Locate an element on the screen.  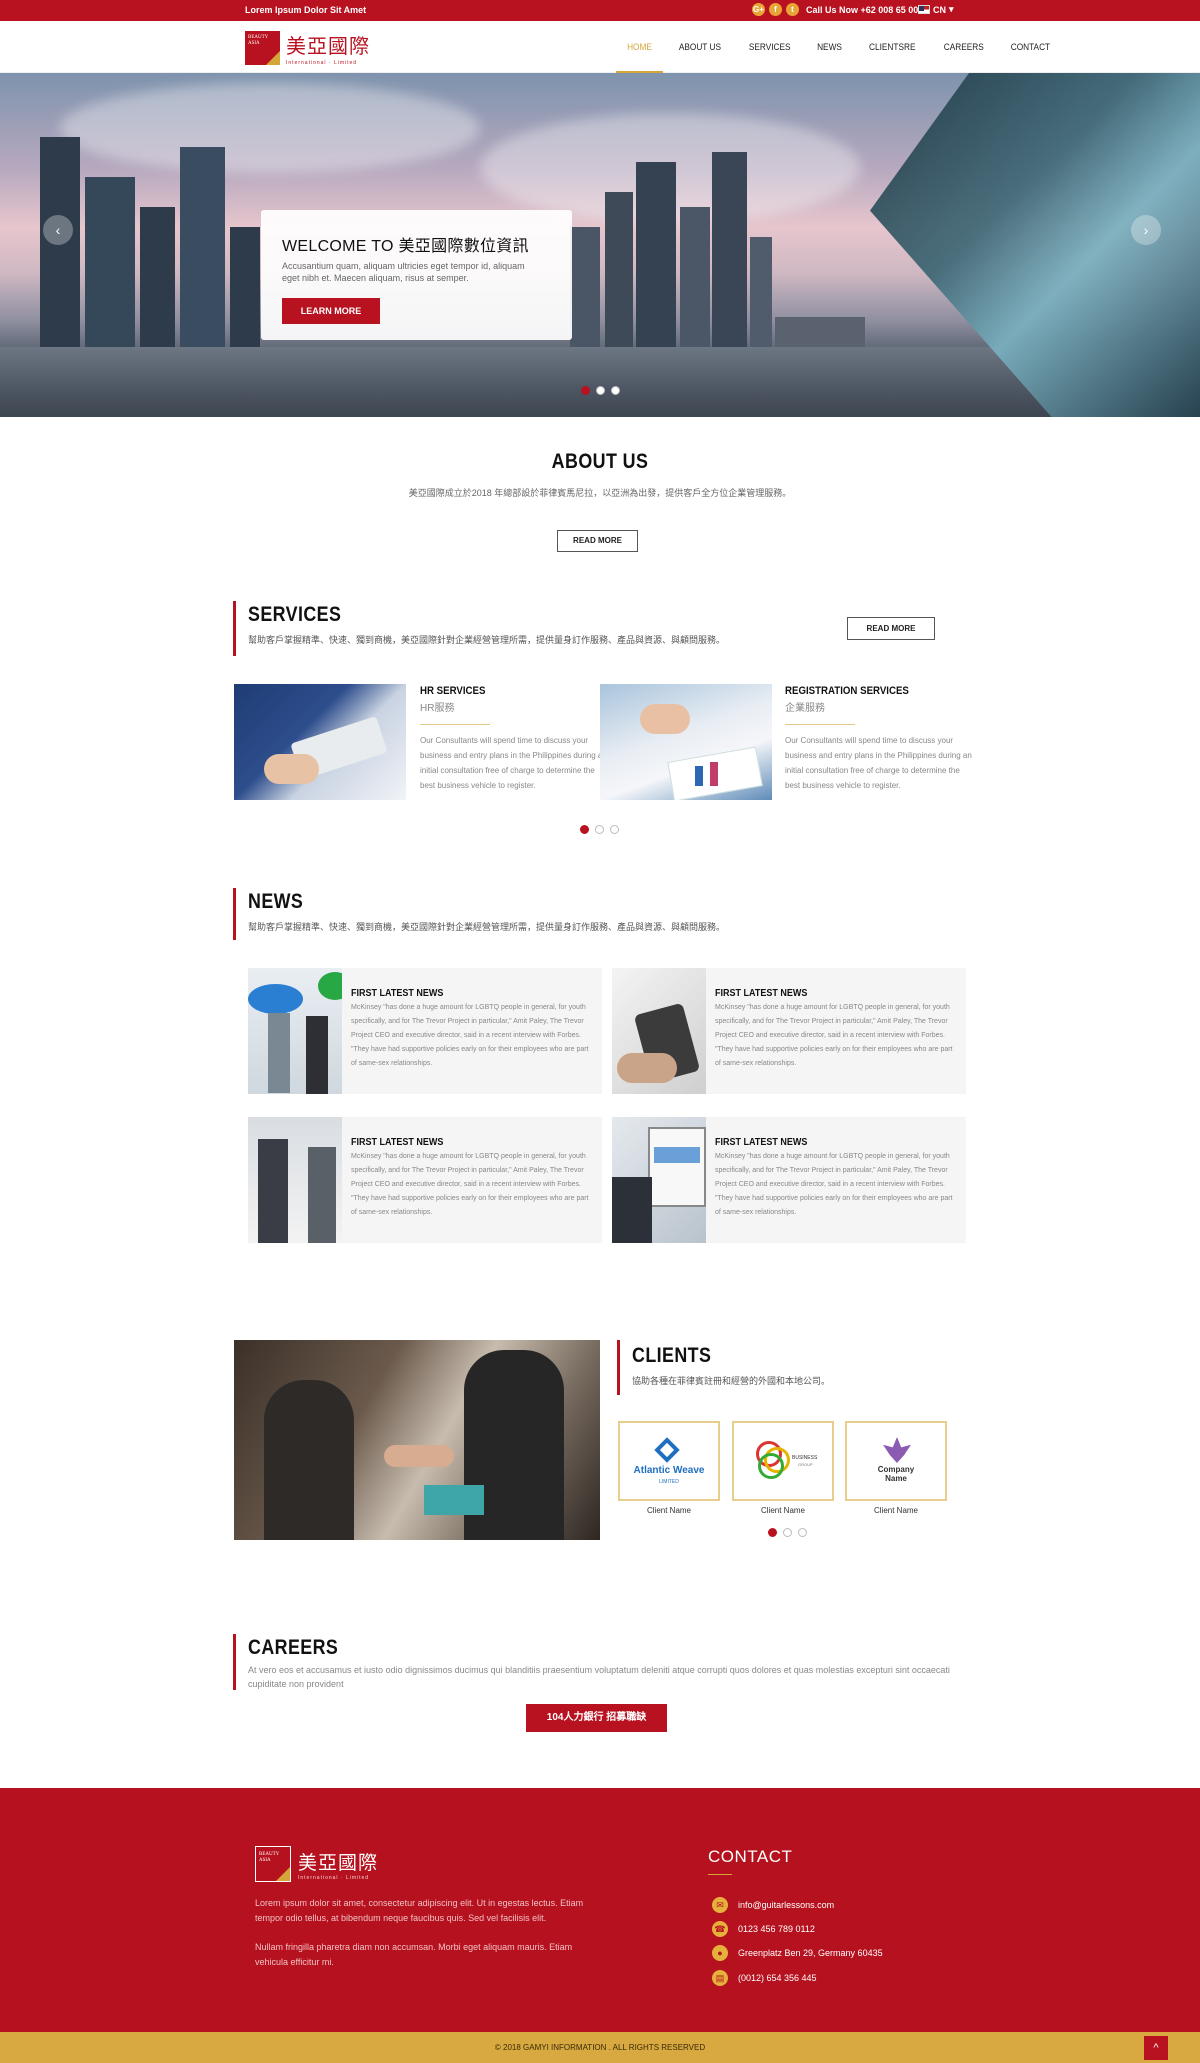
site-logo: BEAUTY ASIA 美亞國際 International · Limited is located at coordinates (307, 48).